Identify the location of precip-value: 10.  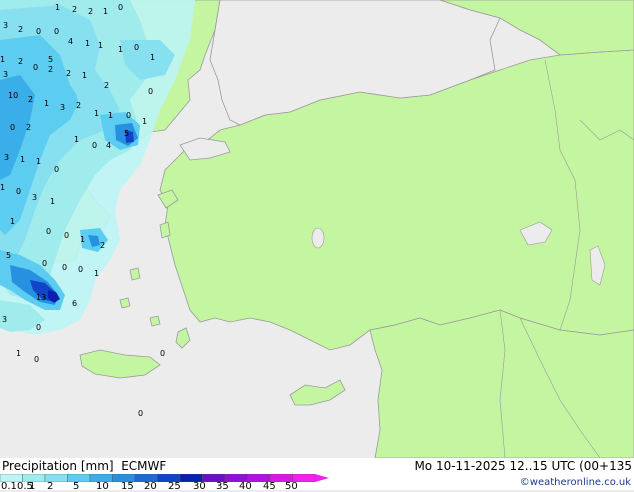
(13, 95).